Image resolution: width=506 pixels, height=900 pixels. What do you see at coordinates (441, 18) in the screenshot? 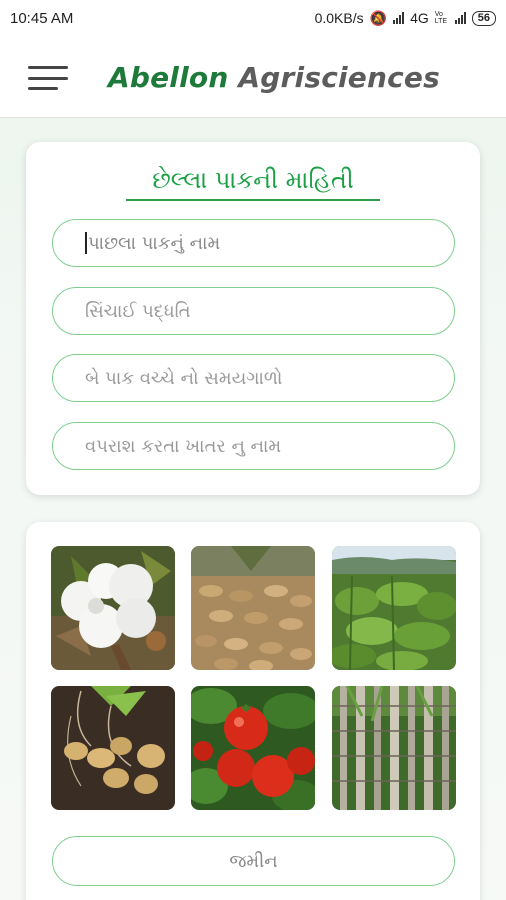
I see `volte-badge: Vo LTE` at bounding box center [441, 18].